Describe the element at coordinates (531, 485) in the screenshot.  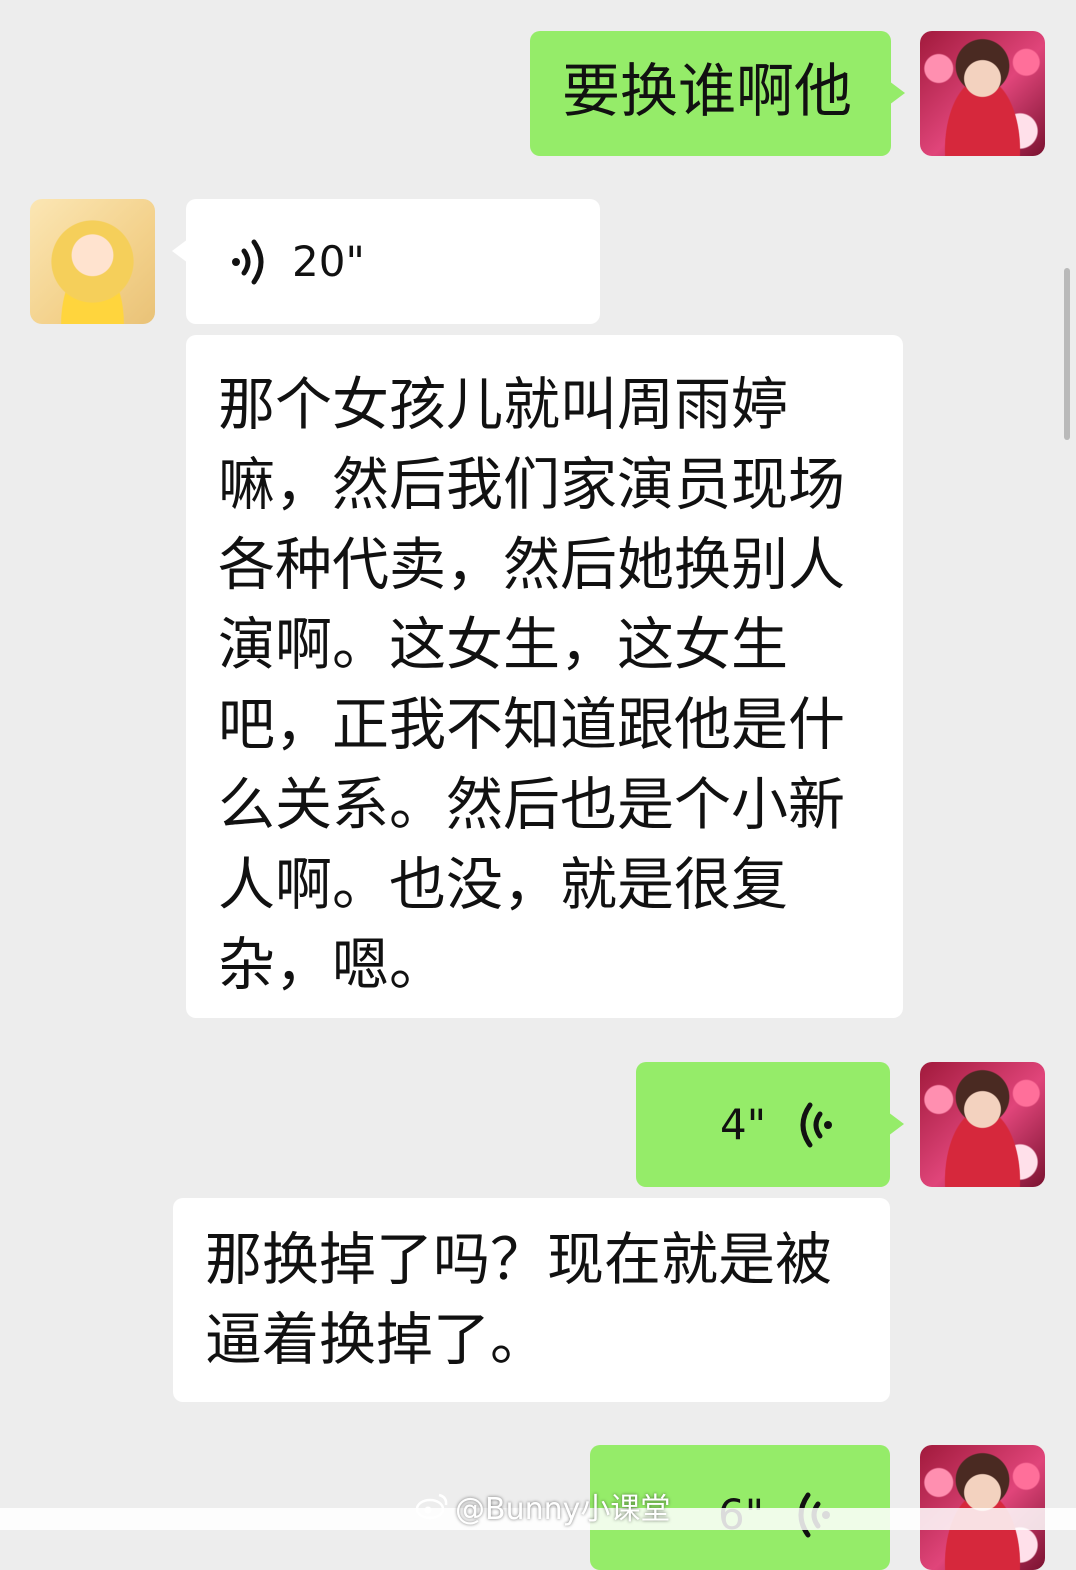
I see `transcript-line: 嘛，然后我们家演员现场` at that location.